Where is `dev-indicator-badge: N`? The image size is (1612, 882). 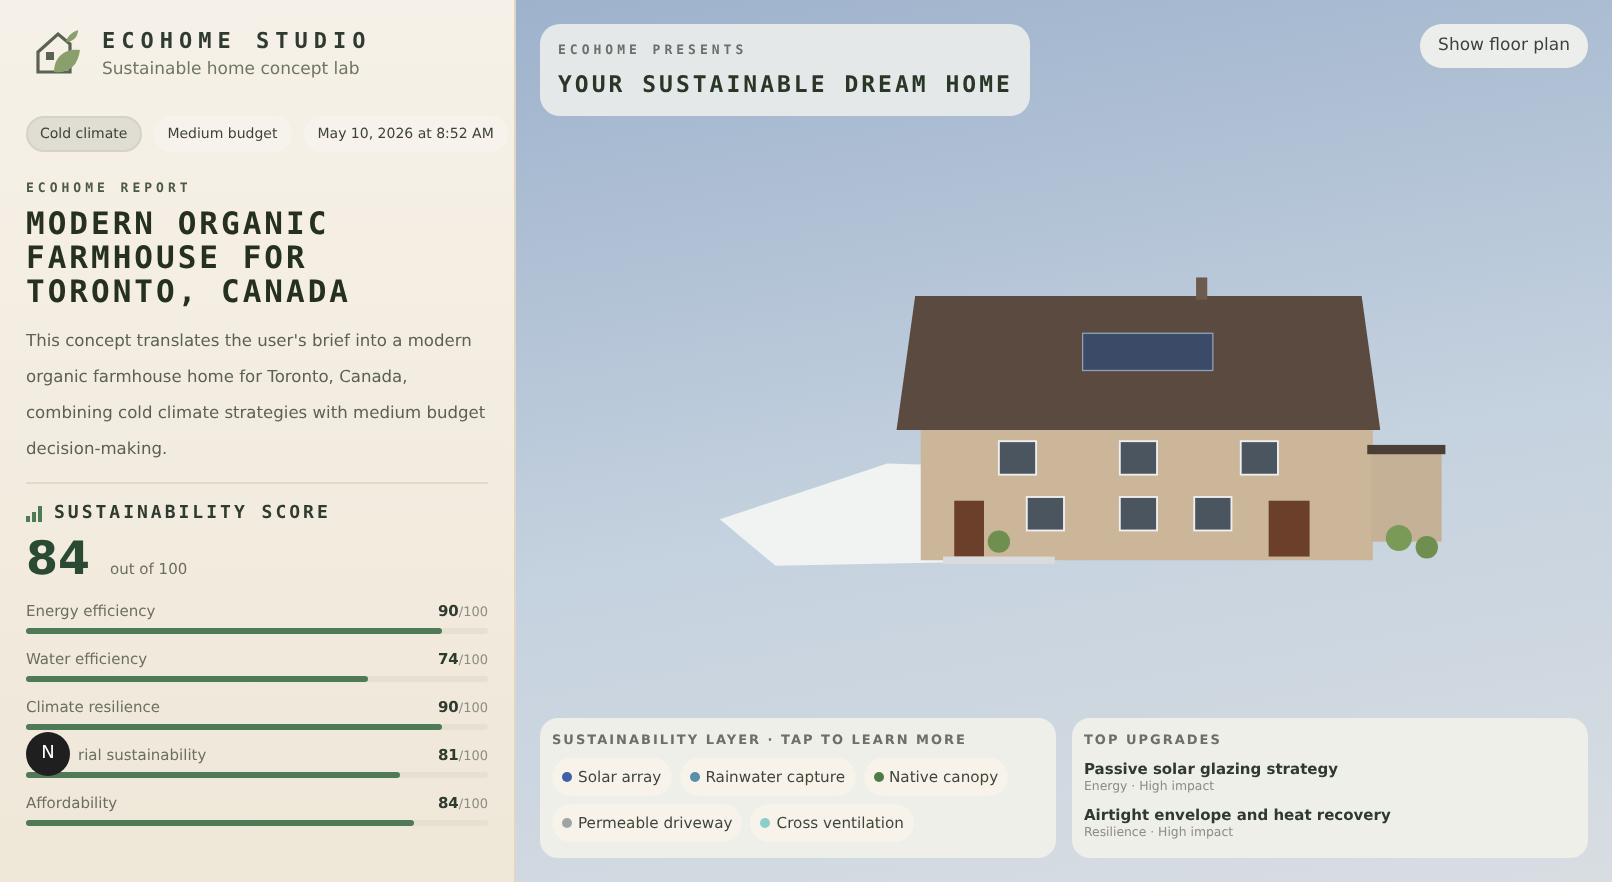 dev-indicator-badge: N is located at coordinates (48, 754).